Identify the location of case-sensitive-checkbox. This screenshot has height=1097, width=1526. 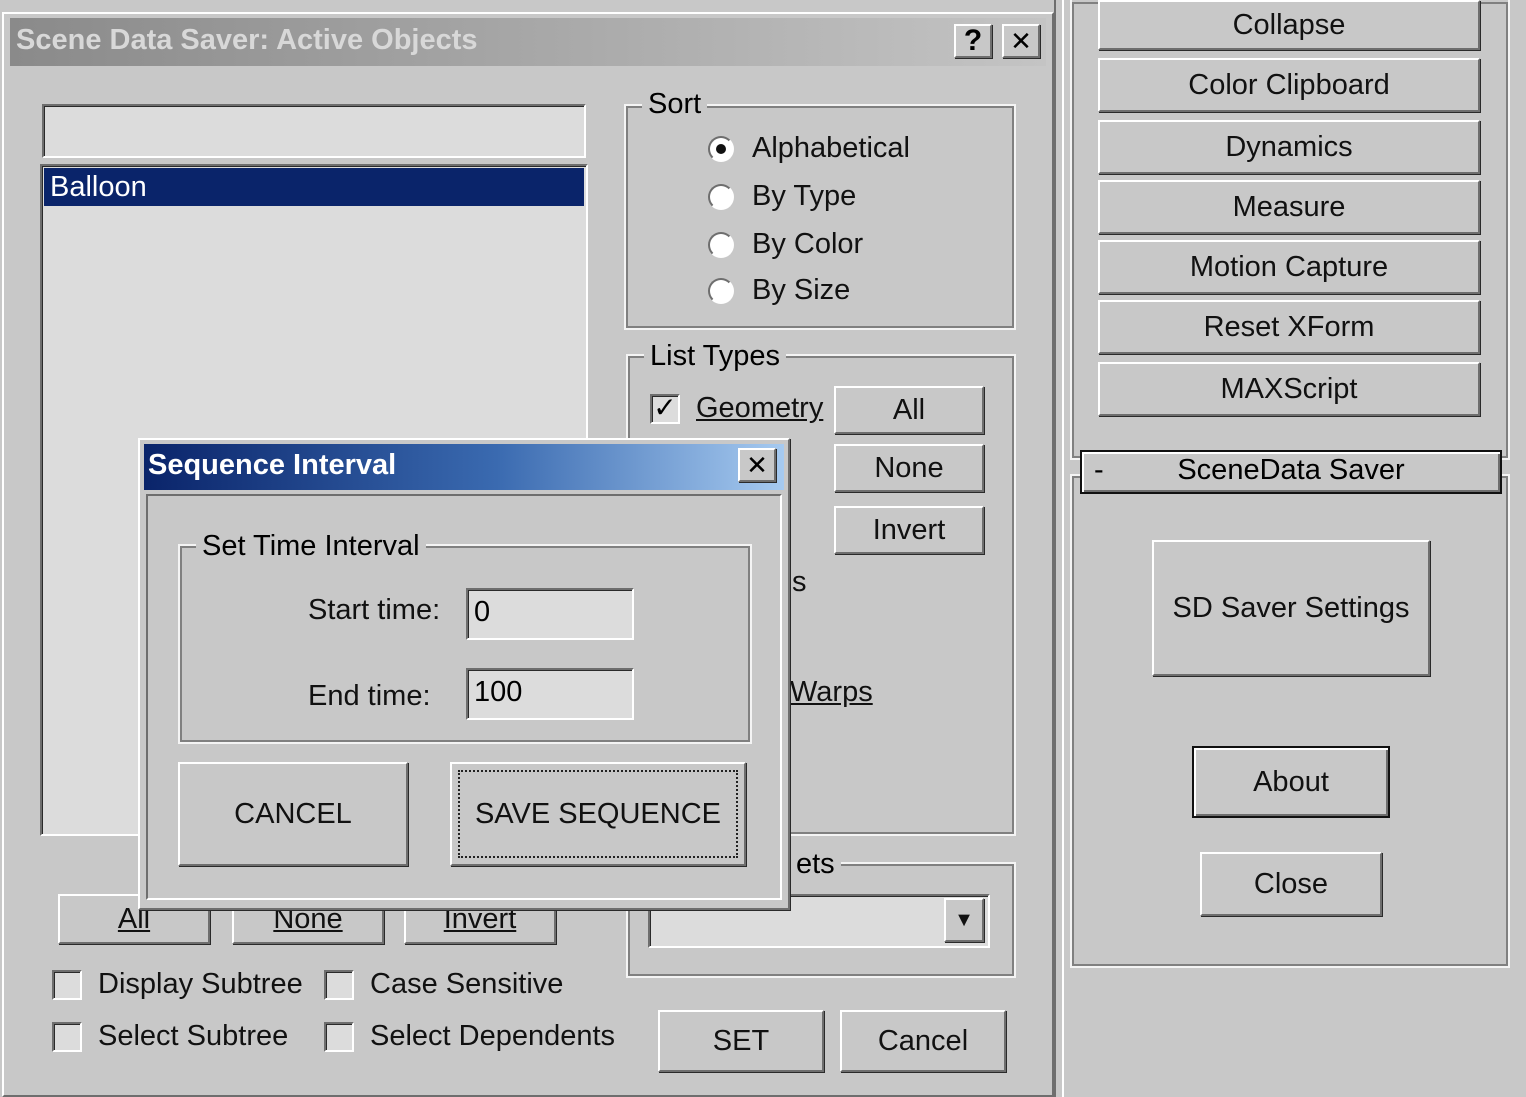
(339, 985).